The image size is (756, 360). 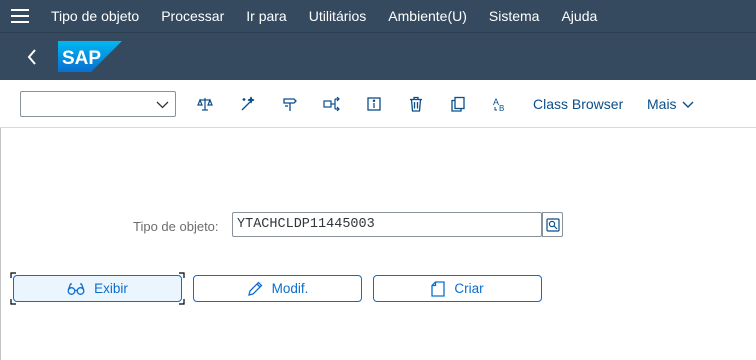 I want to click on shell-header: SAP, so click(x=378, y=56).